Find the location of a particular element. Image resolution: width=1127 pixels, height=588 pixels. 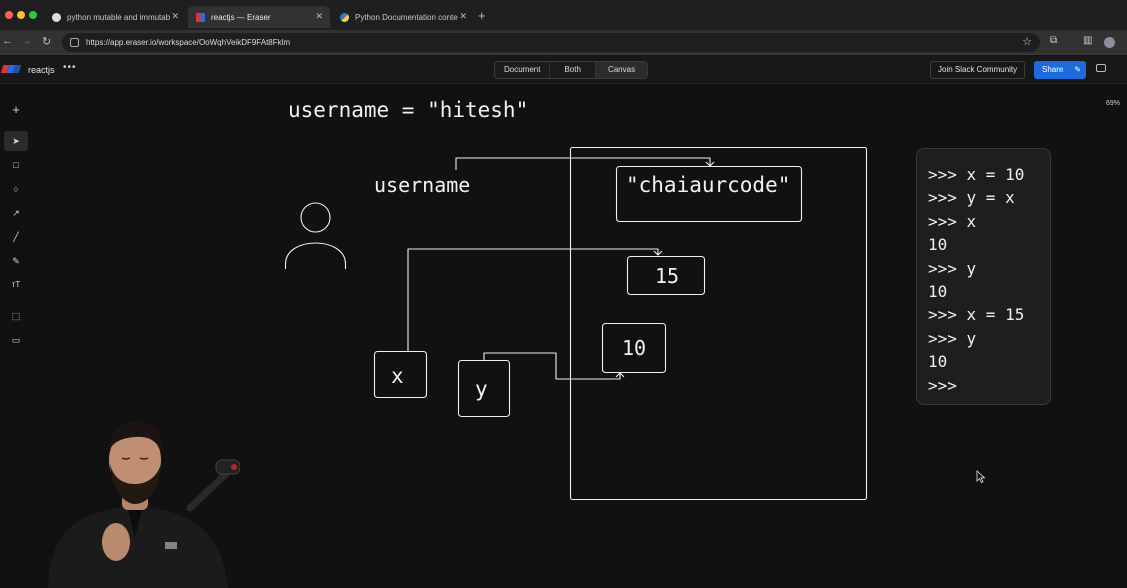

link-icon: ✎ is located at coordinates (1077, 69).